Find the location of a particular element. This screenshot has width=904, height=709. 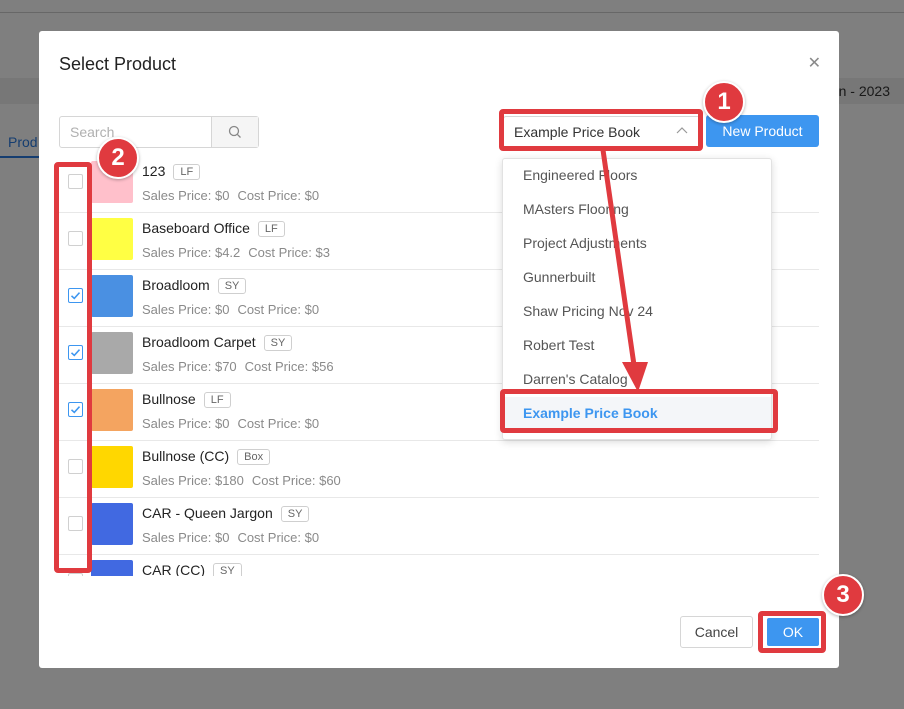

annotation-badge-2: 2 is located at coordinates (118, 158).